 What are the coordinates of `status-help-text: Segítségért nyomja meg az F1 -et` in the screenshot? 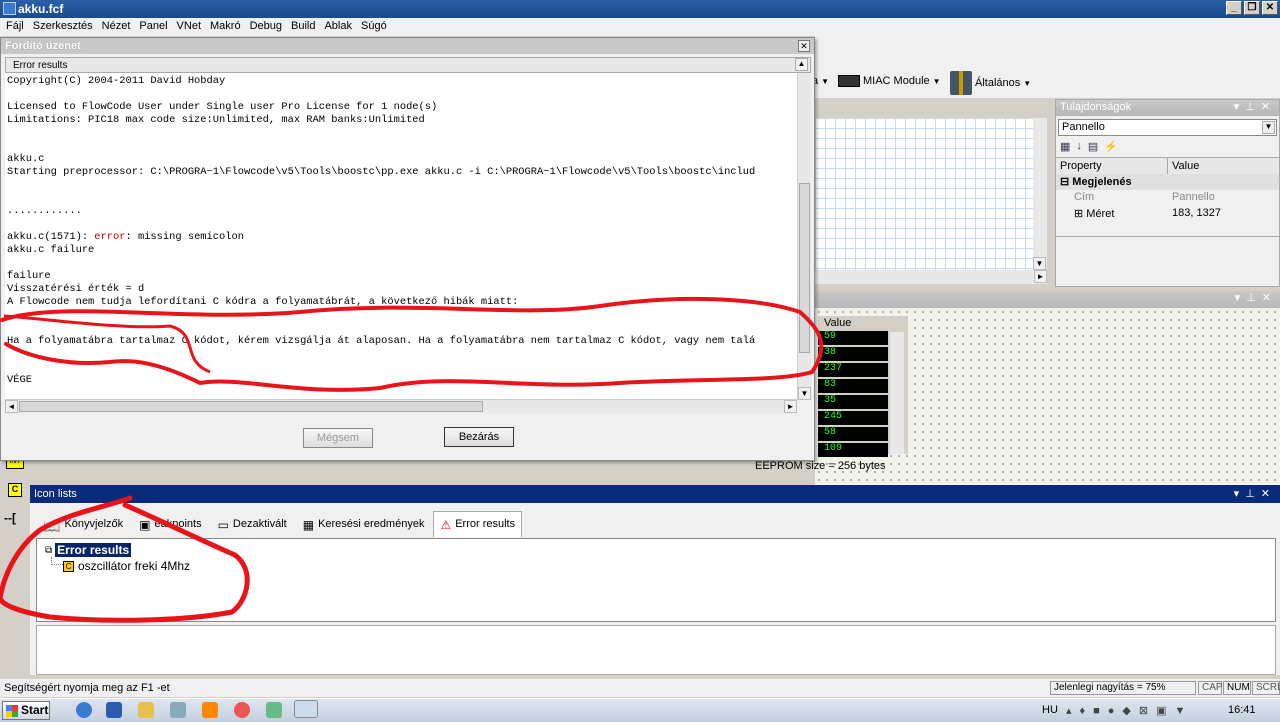 It's located at (87, 688).